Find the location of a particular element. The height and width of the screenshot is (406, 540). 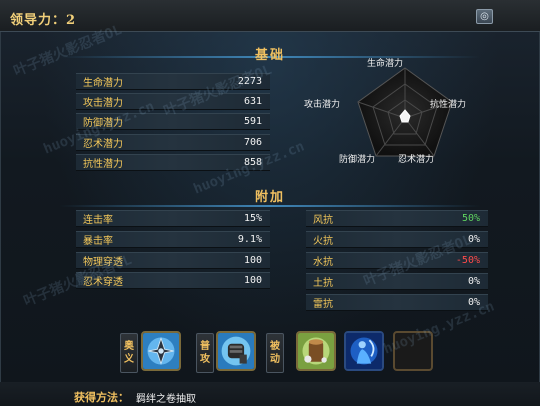

empty-skill-slot is located at coordinates (413, 351).